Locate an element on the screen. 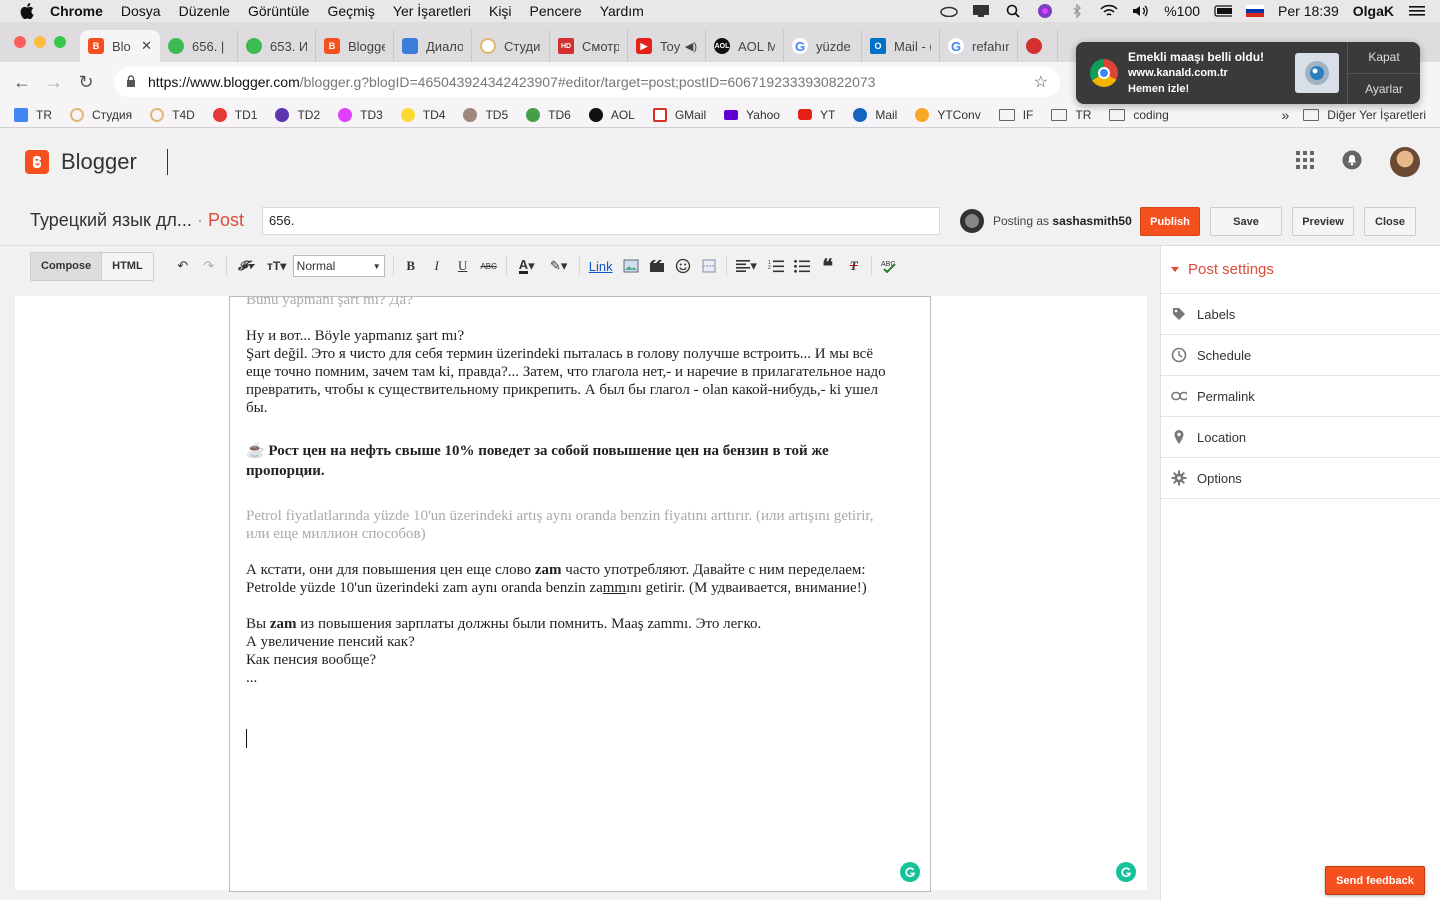 Image resolution: width=1440 pixels, height=900 pixels. menu-duzenle: Düzenle is located at coordinates (204, 11).